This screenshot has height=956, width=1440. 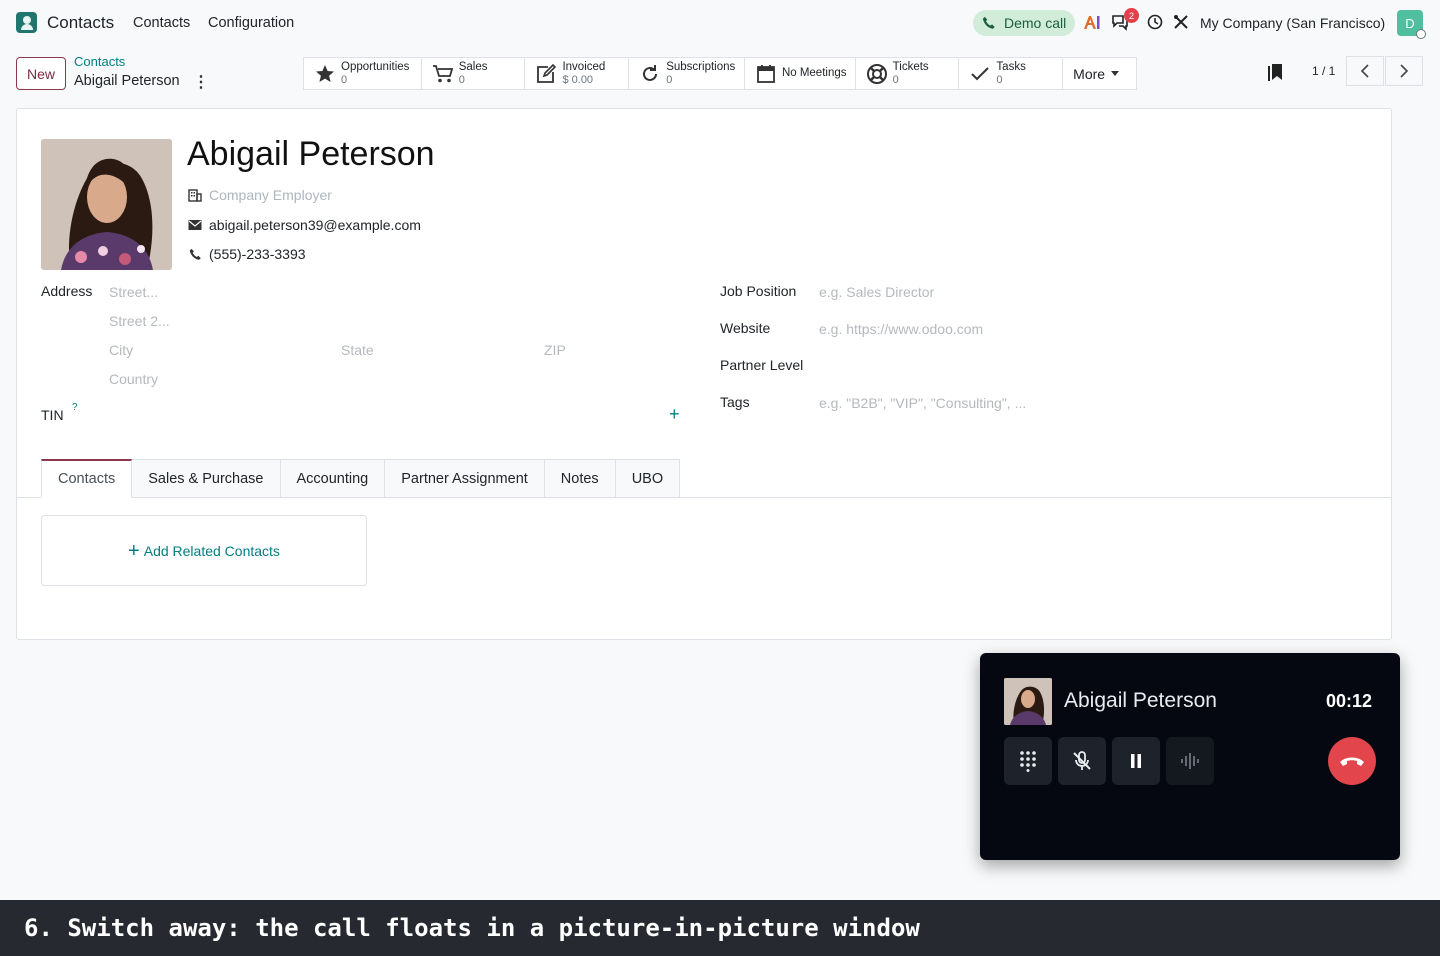 I want to click on email-field: abigail.peterson39@example.com, so click(x=304, y=225).